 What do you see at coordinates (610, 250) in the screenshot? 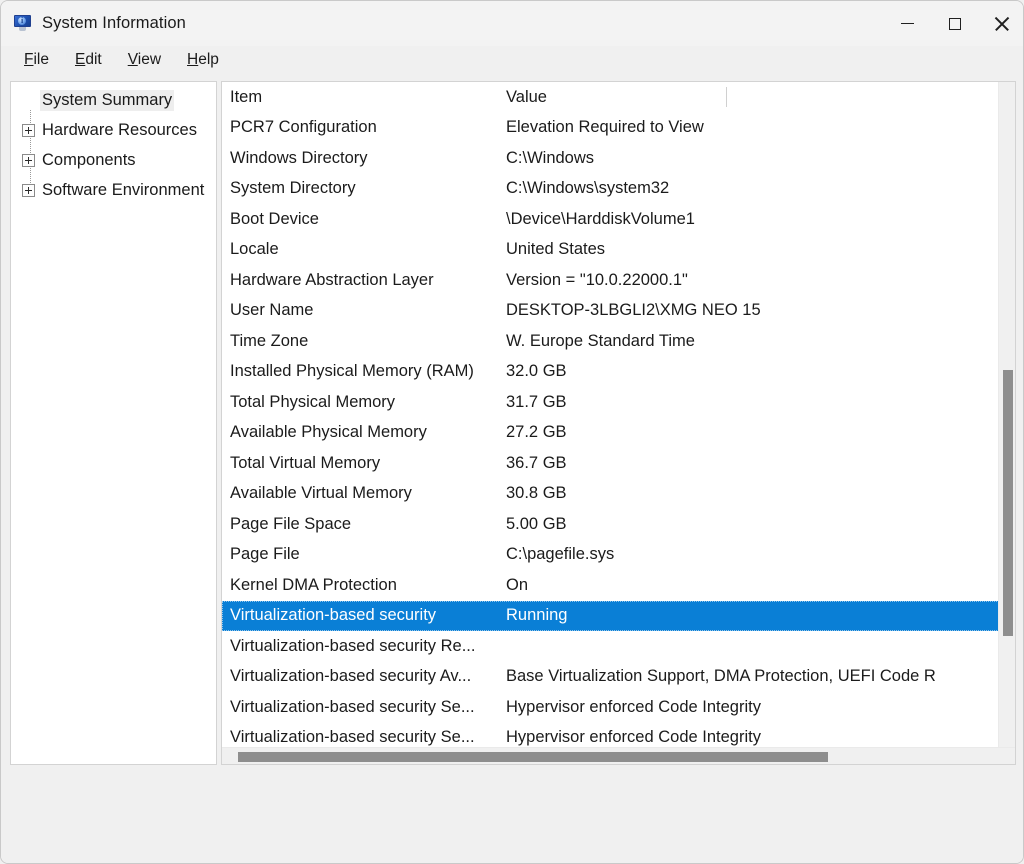
I see `table-row: Locale United States` at bounding box center [610, 250].